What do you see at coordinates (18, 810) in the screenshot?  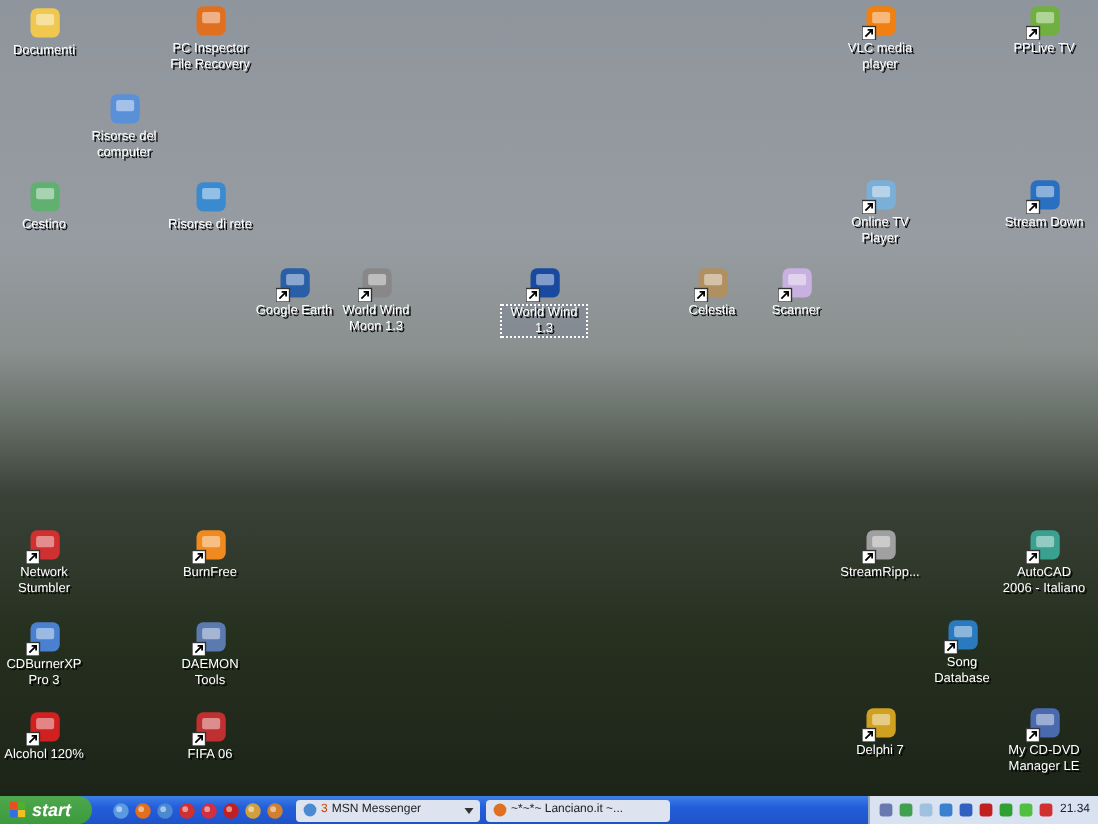 I see `windows-flag-icon` at bounding box center [18, 810].